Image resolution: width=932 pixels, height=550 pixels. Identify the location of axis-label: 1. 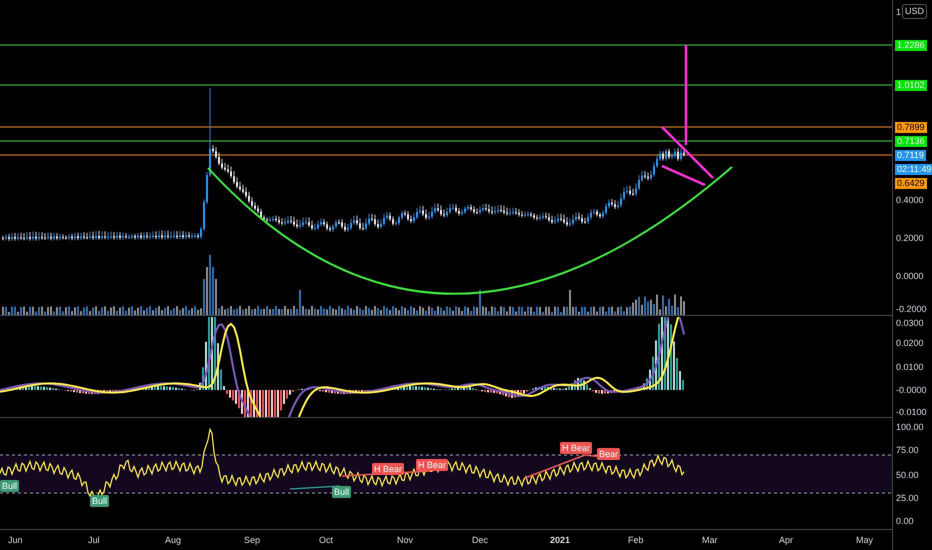
(899, 12).